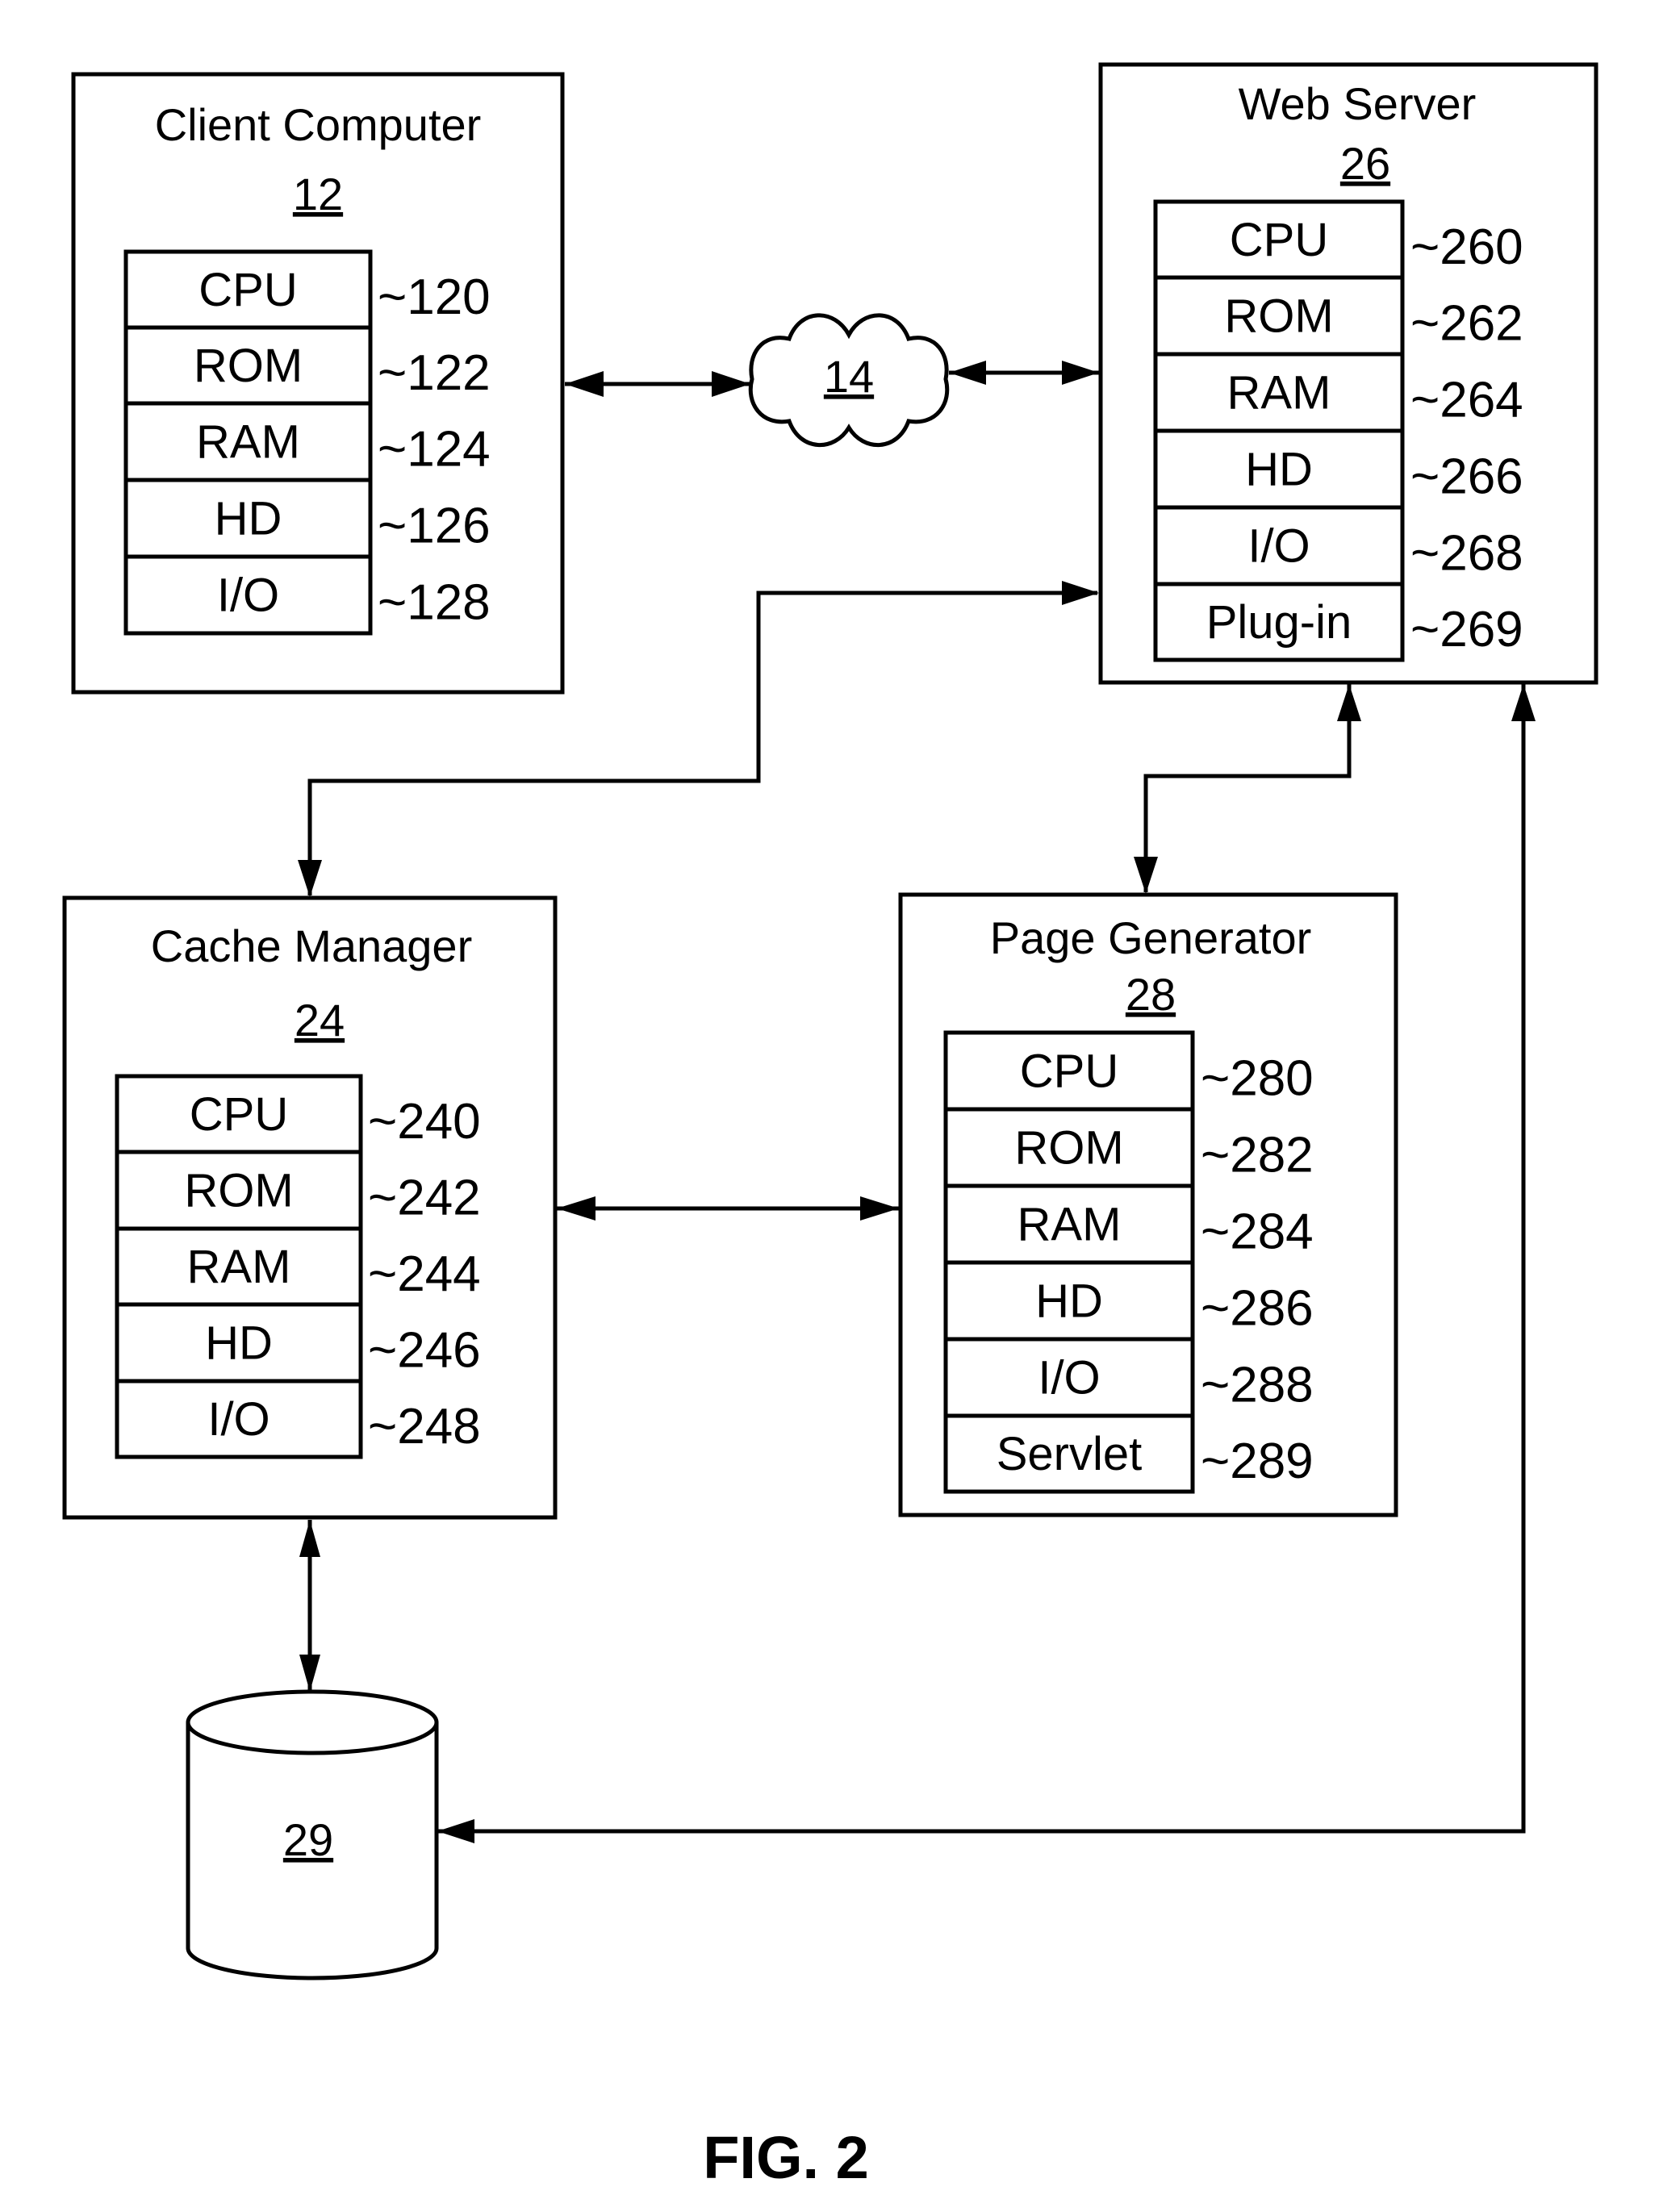  I want to click on component-ref-number: ~289, so click(1257, 1461).